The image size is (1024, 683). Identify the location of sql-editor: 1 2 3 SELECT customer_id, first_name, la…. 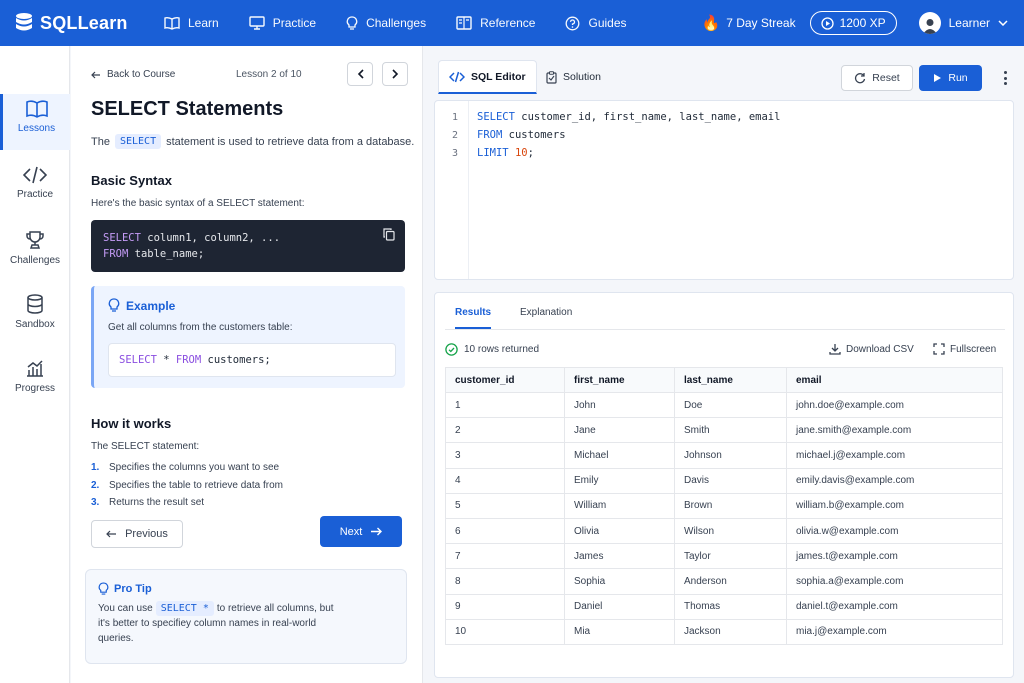
(724, 190).